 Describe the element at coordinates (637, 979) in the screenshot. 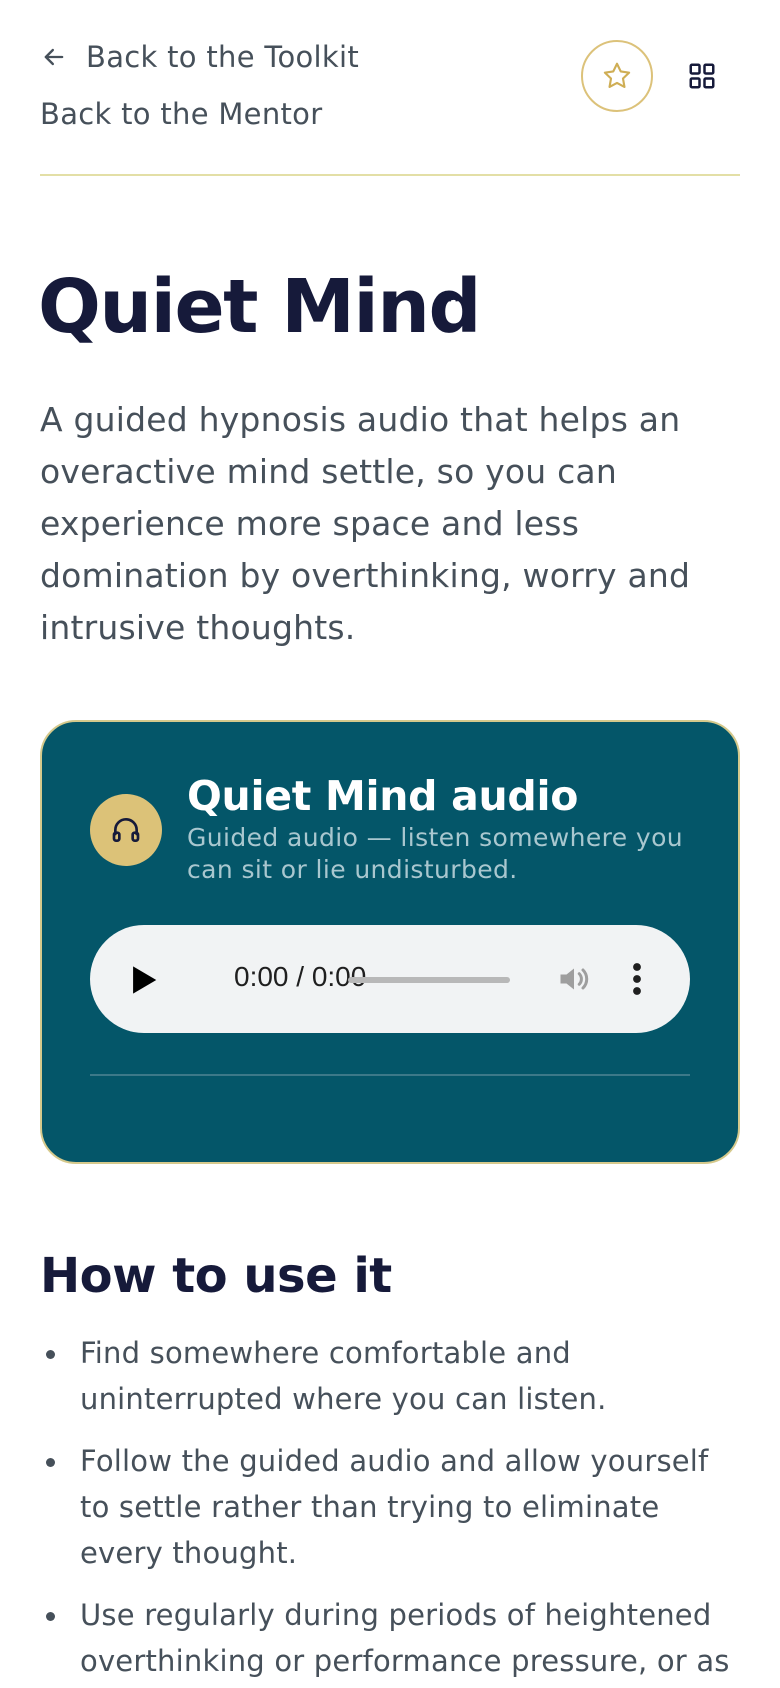

I see `more-options-icon` at that location.